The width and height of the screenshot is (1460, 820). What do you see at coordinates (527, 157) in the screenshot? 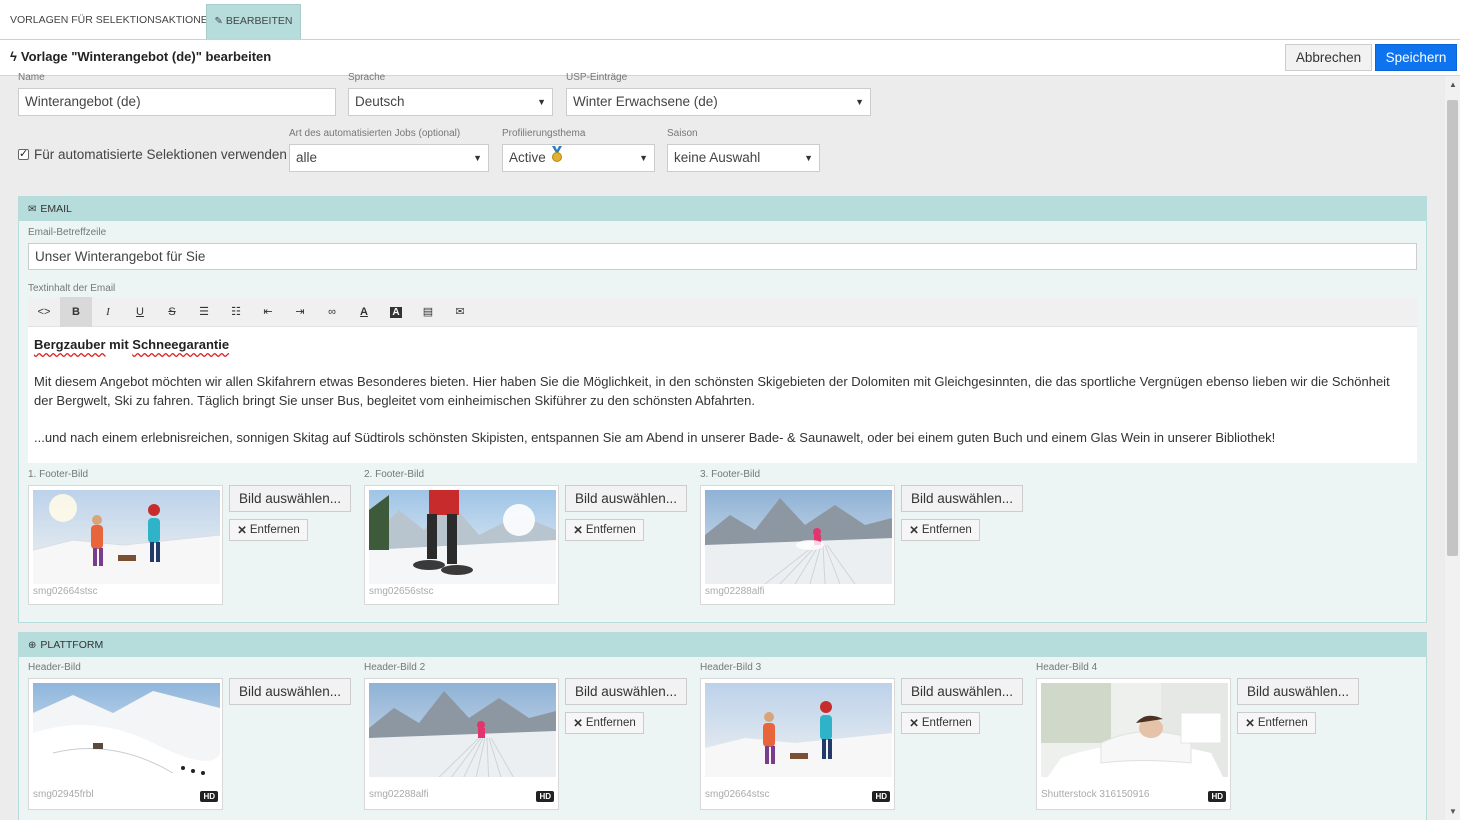
I see `profile-value: Active` at bounding box center [527, 157].